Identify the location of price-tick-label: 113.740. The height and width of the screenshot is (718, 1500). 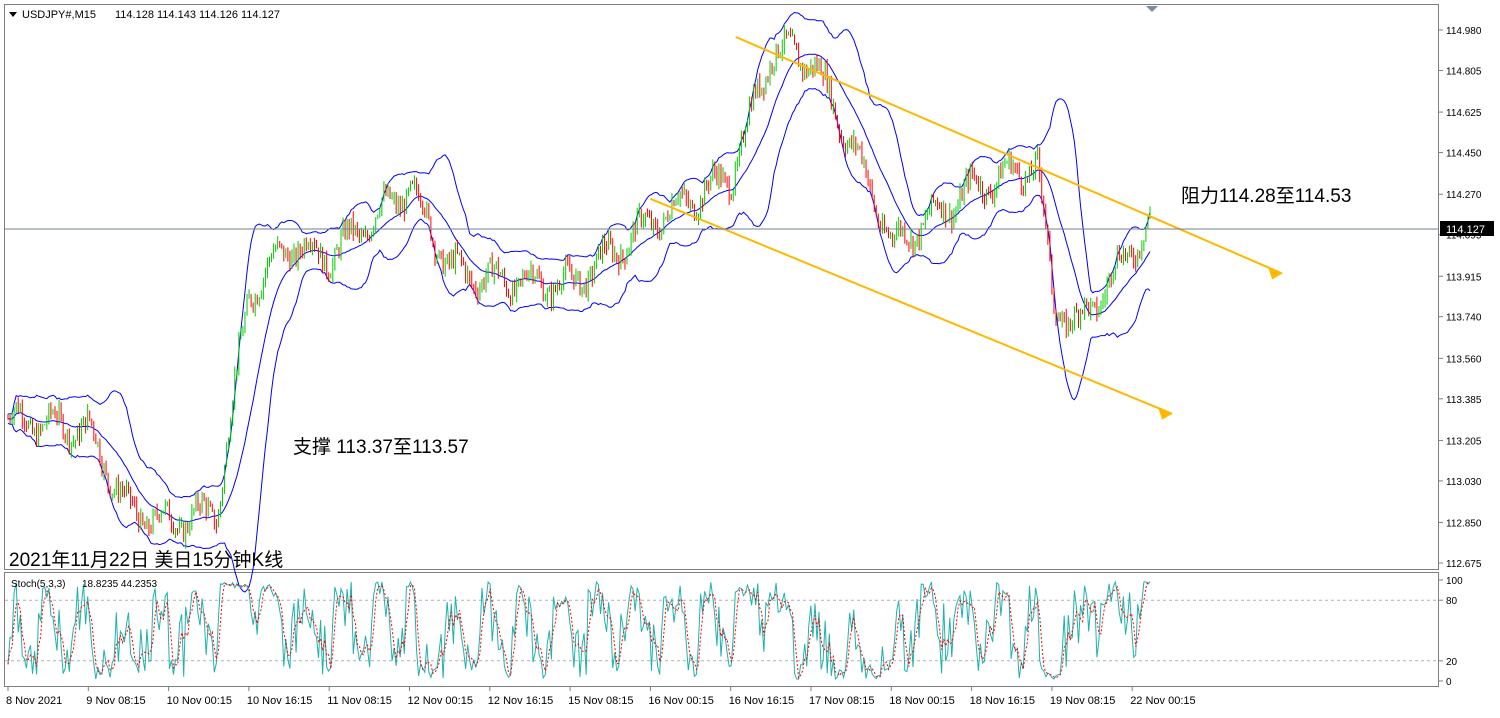
(1464, 318).